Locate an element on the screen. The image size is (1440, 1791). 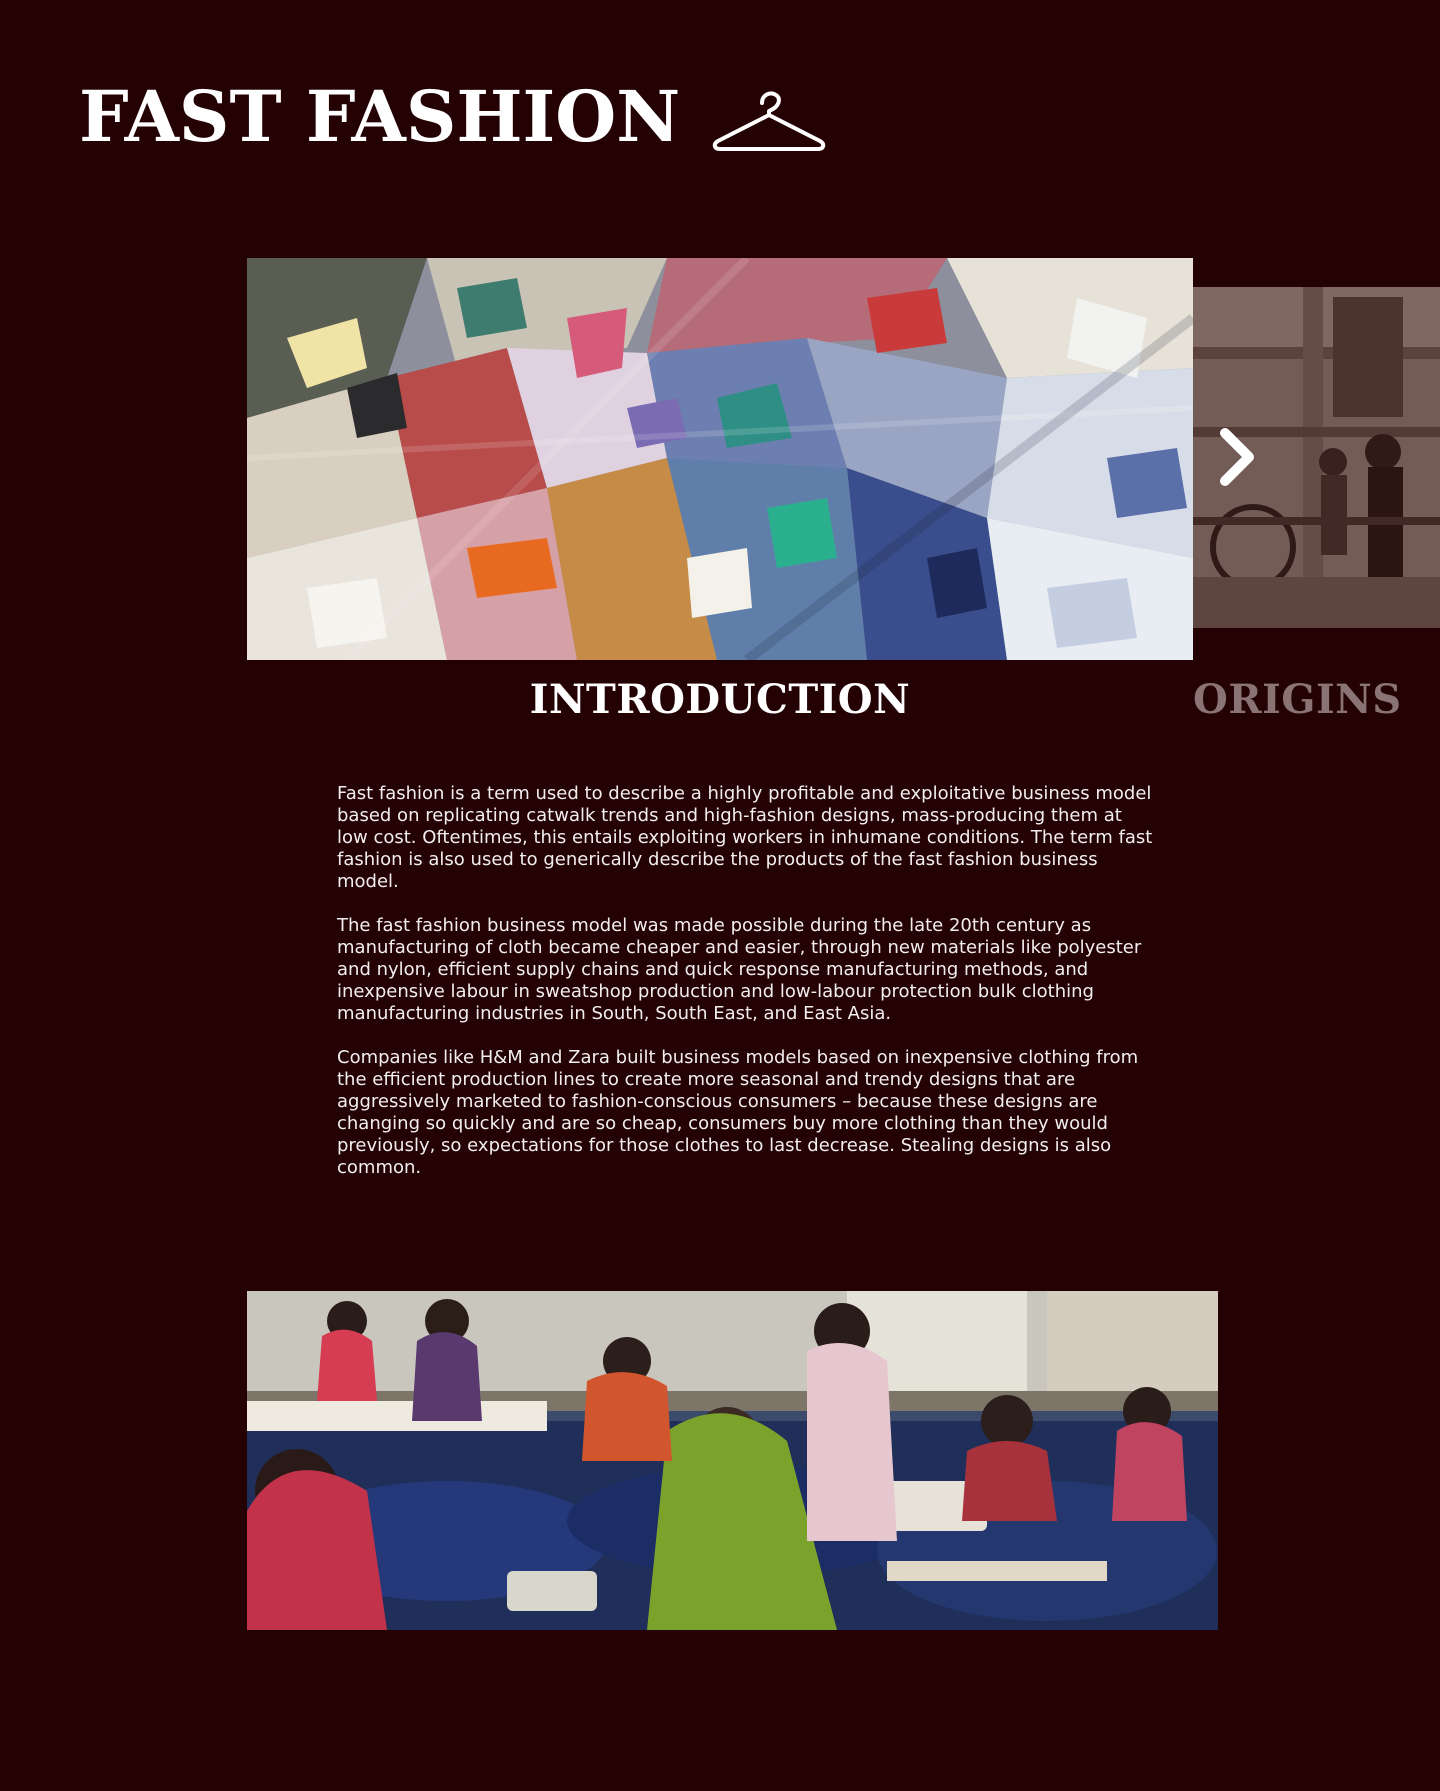
slide-caption-introduction: INTRODUCTION is located at coordinates (720, 699).